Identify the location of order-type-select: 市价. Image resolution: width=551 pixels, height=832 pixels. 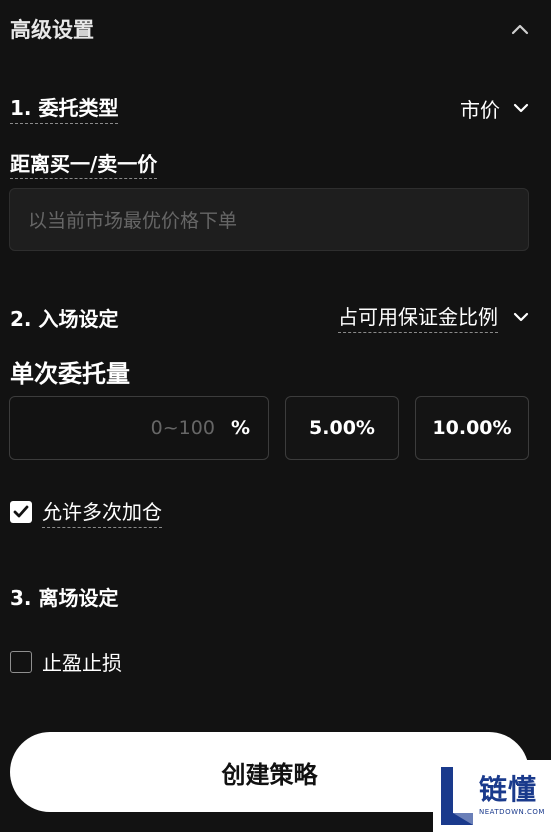
(495, 108).